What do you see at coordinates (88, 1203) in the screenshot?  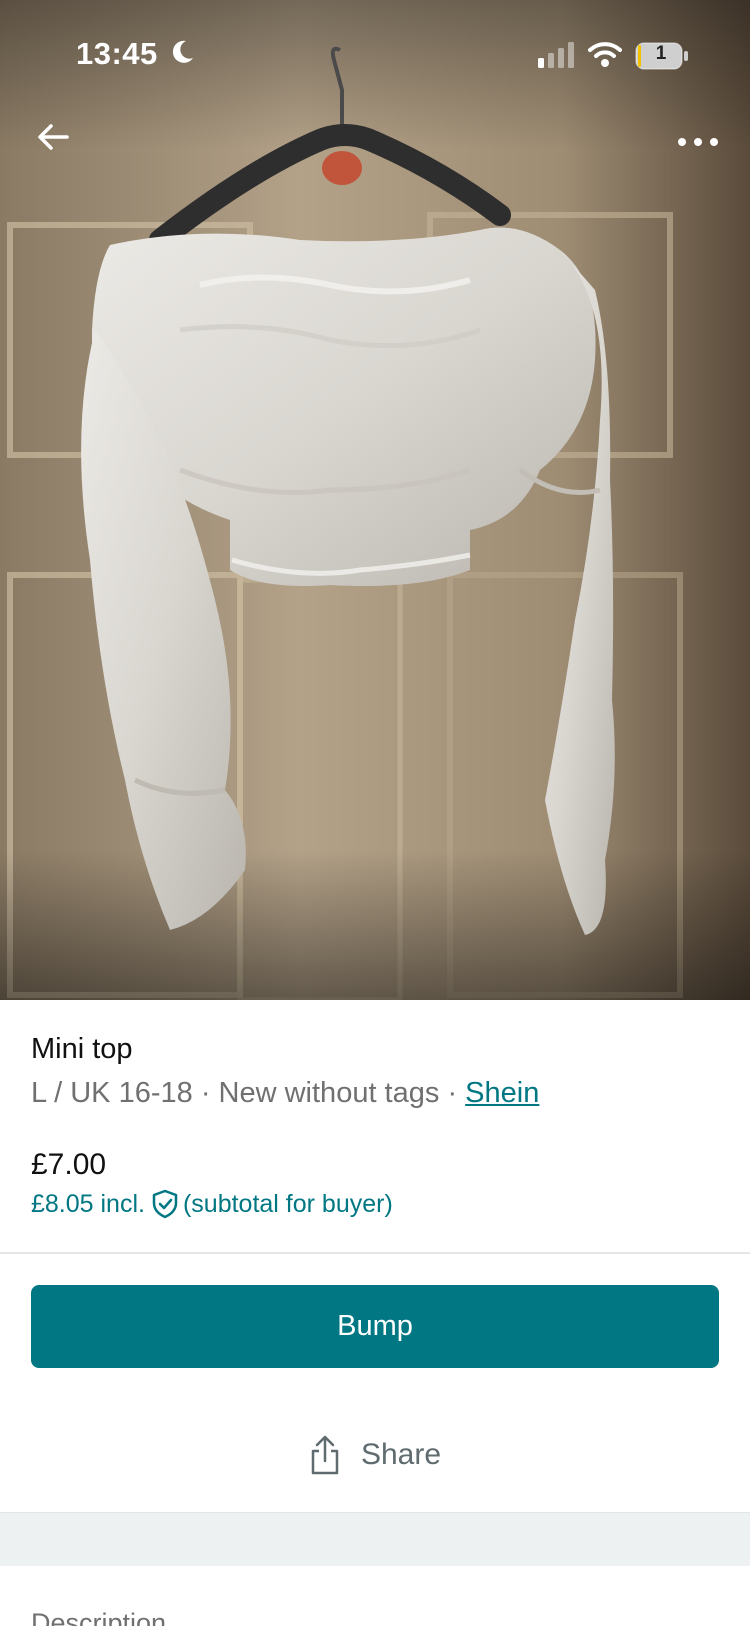 I see `price-incl: £8.05 incl.` at bounding box center [88, 1203].